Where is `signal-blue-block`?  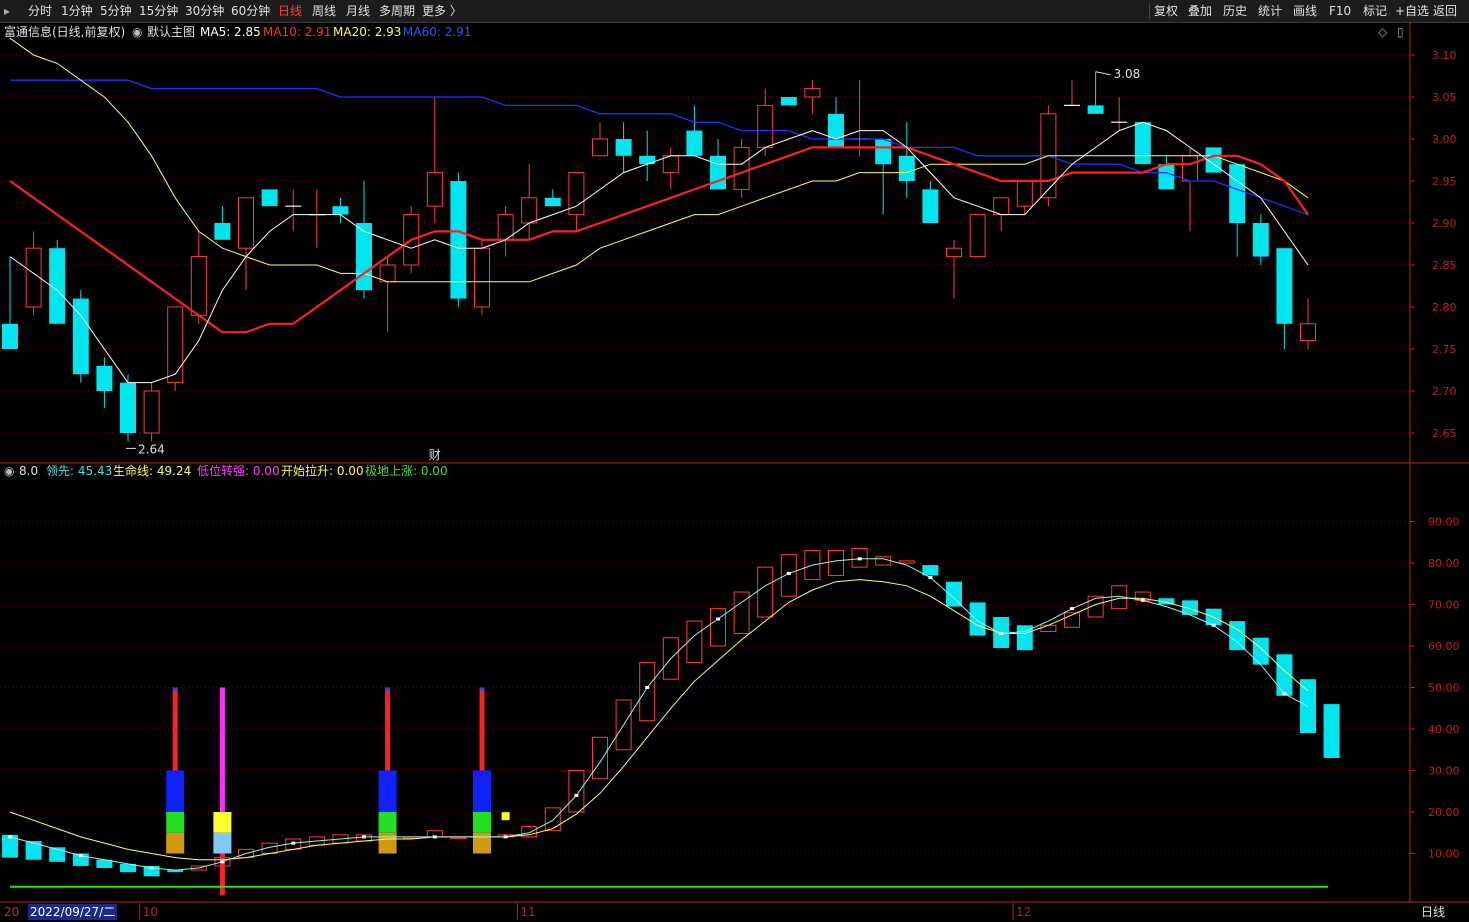
signal-blue-block is located at coordinates (175, 791).